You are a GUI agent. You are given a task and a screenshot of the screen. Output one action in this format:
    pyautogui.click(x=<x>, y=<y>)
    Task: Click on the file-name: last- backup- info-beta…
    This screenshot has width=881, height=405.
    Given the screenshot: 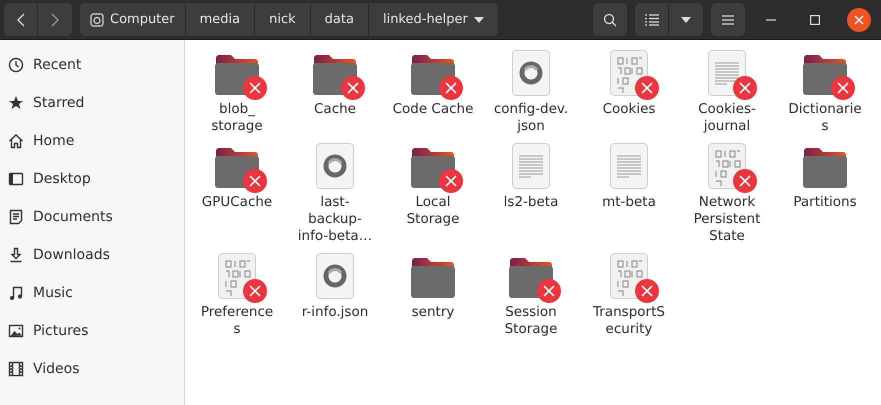 What is the action you would take?
    pyautogui.click(x=335, y=219)
    